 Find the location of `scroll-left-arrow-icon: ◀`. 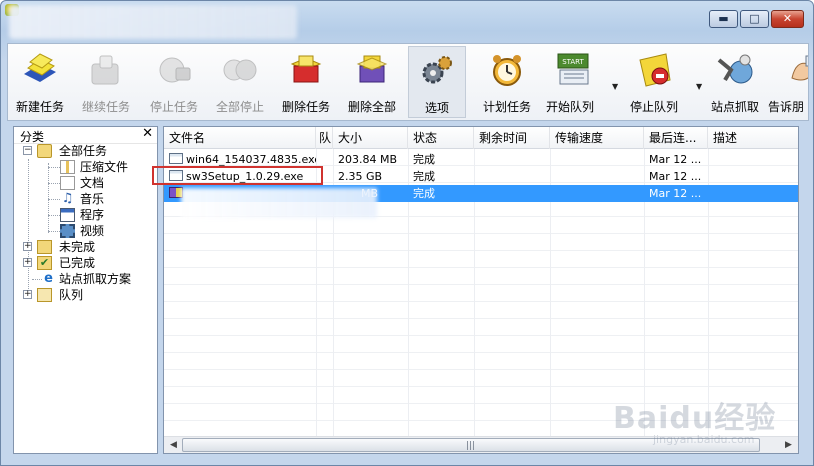

scroll-left-arrow-icon: ◀ is located at coordinates (173, 445).